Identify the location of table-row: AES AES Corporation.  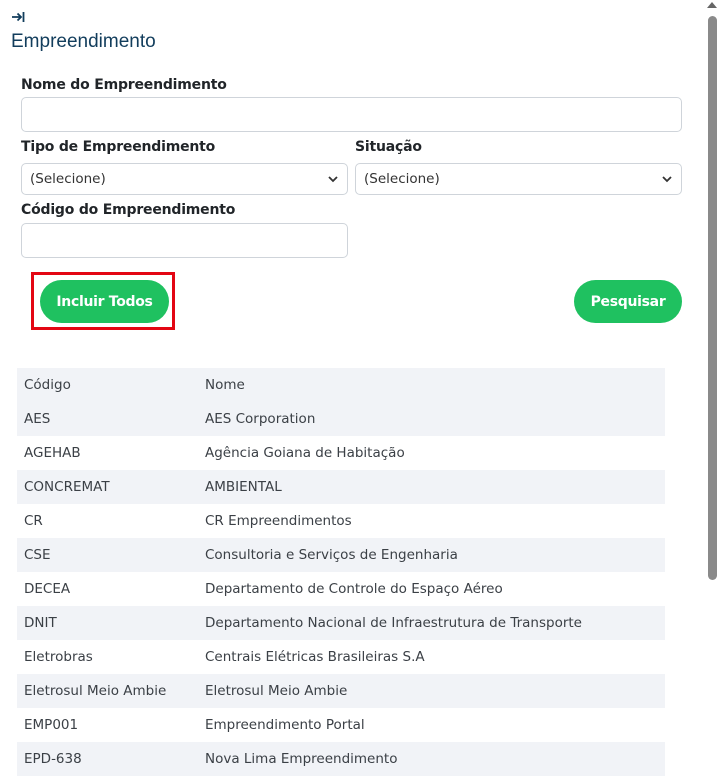
(341, 419).